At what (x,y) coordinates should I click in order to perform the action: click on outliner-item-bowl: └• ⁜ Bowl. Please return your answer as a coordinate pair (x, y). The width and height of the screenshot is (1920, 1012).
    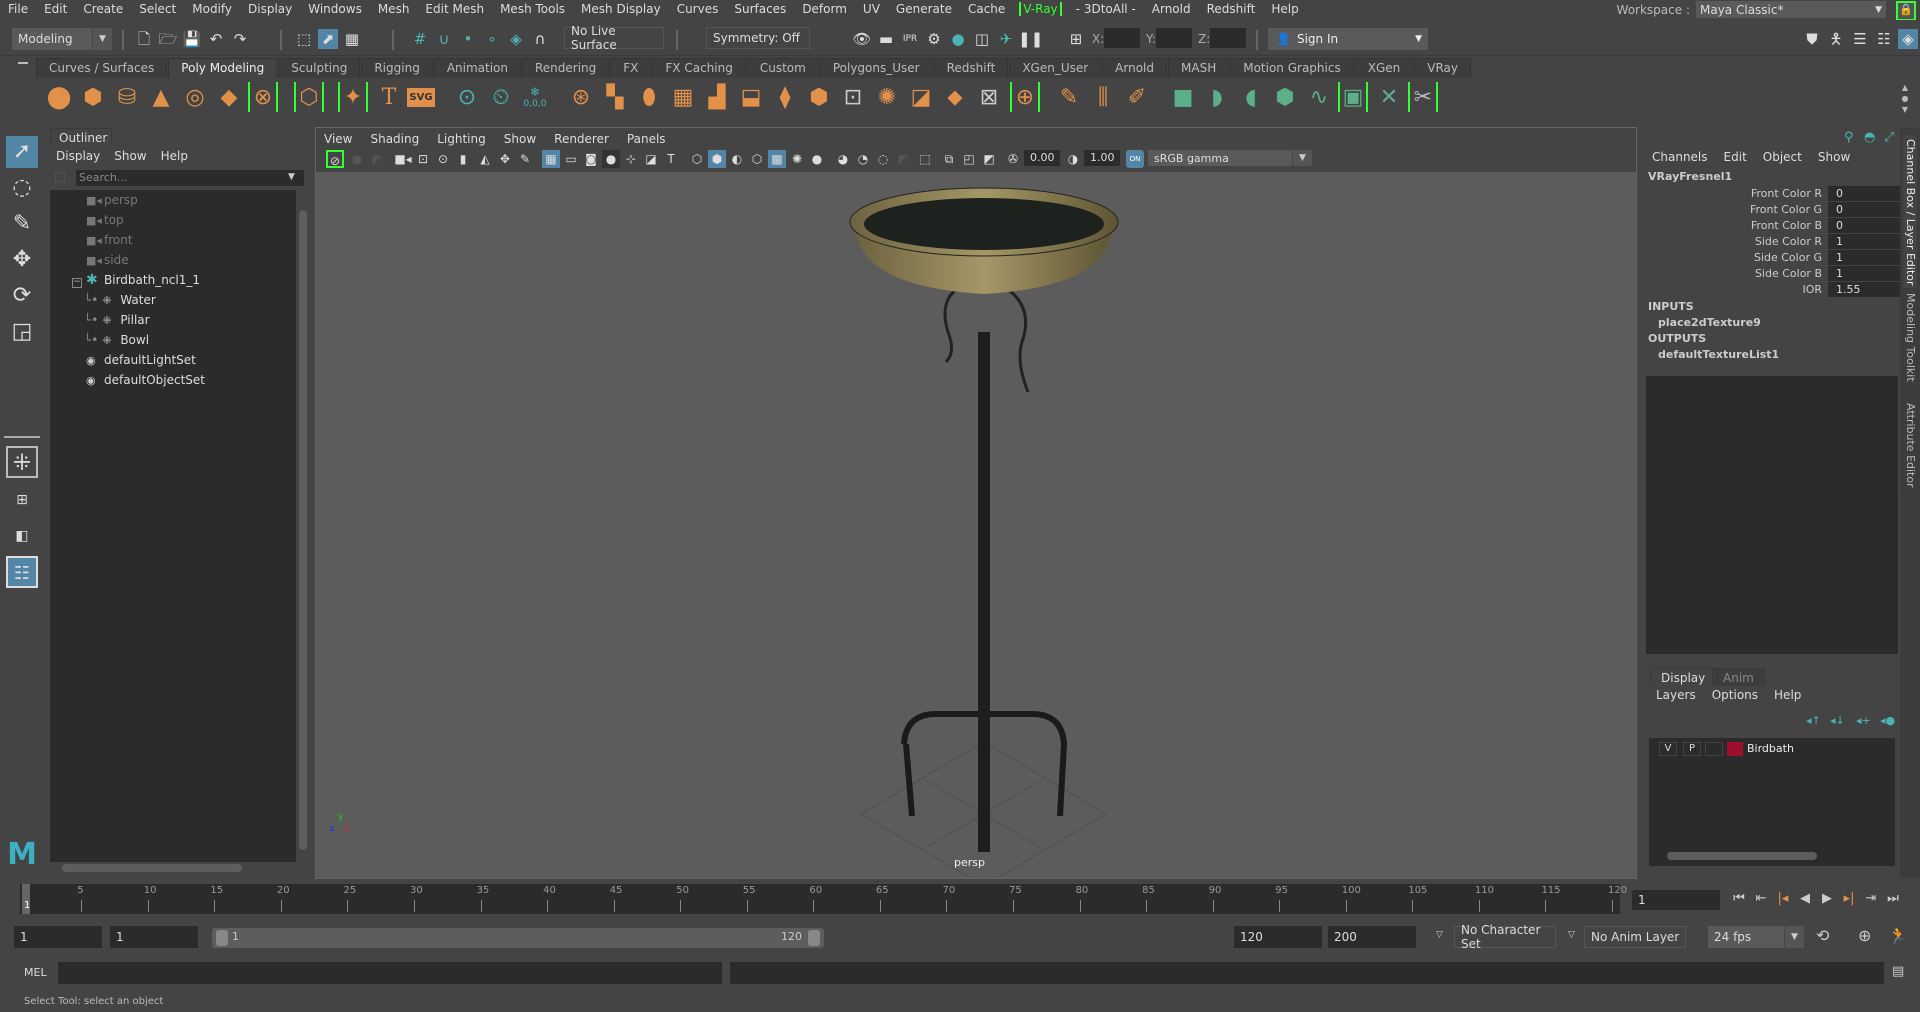
    Looking at the image, I should click on (116, 340).